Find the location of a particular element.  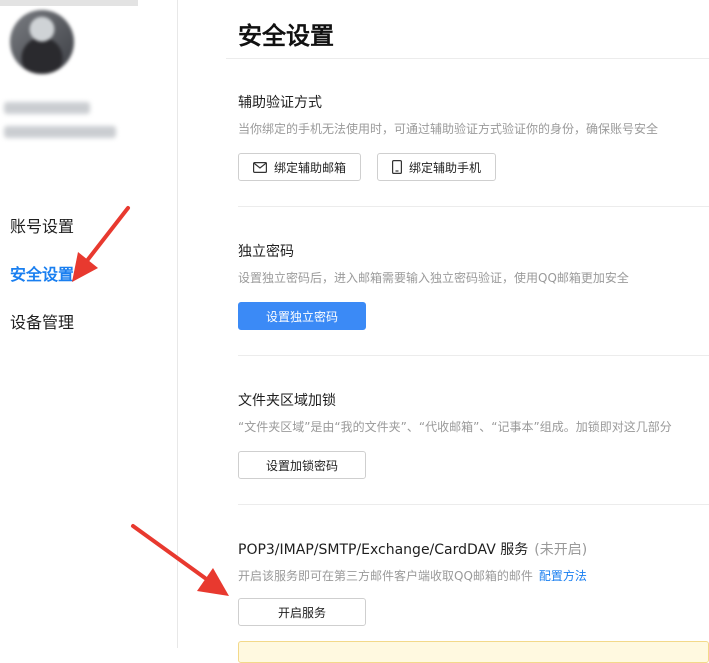

section-title: POP3/IMAP/SMTP/Exchange/CardDAV 服务 is located at coordinates (383, 550).